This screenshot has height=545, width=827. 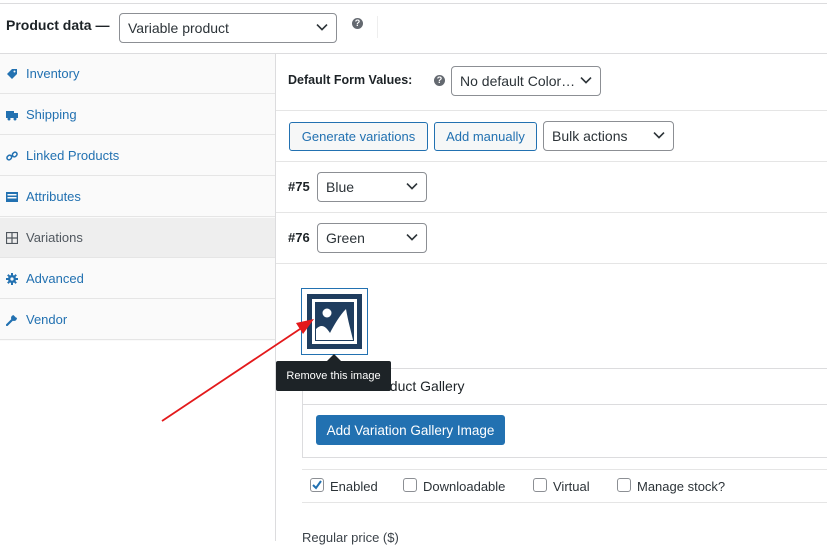 What do you see at coordinates (237, 370) in the screenshot?
I see `annotation-arrow` at bounding box center [237, 370].